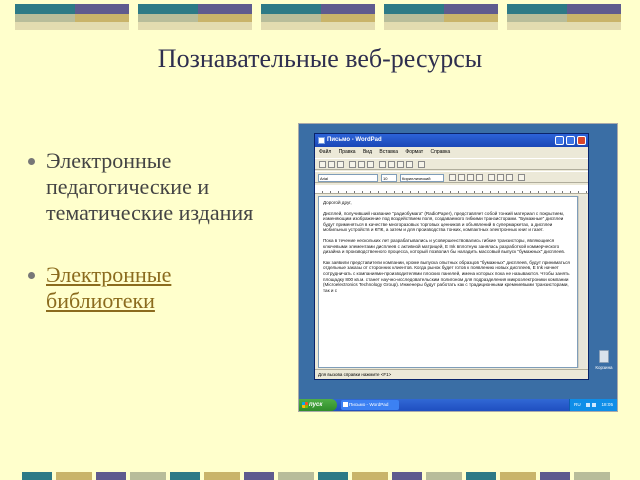  Describe the element at coordinates (607, 404) in the screenshot. I see `clock: 18:05` at that location.